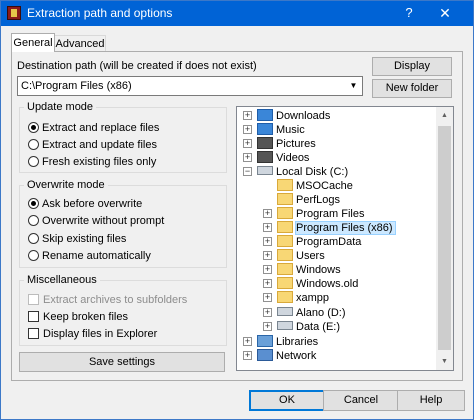 The width and height of the screenshot is (474, 420). I want to click on miscellaneous-title: Miscellaneous, so click(62, 280).